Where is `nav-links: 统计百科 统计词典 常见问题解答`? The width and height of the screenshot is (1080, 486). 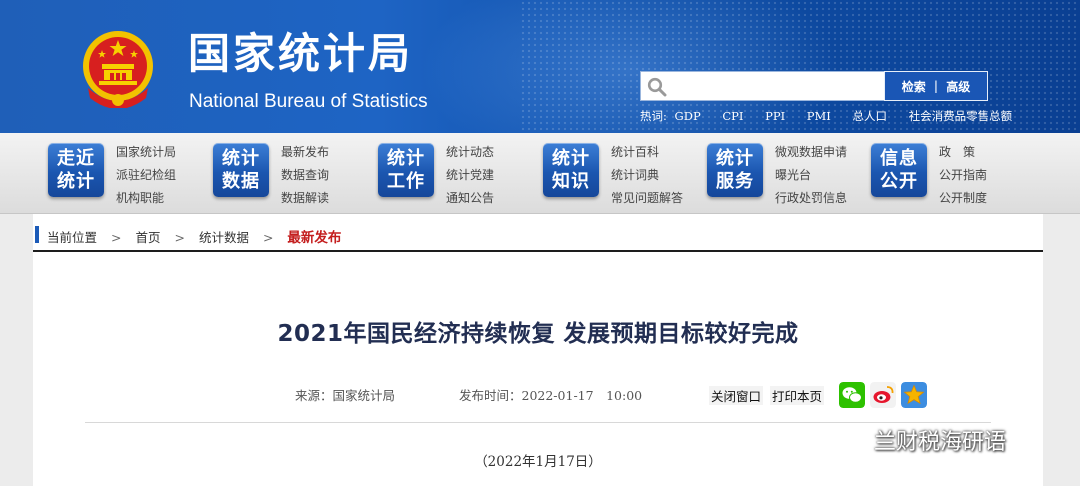
nav-links: 统计百科 统计词典 常见问题解答 is located at coordinates (647, 175).